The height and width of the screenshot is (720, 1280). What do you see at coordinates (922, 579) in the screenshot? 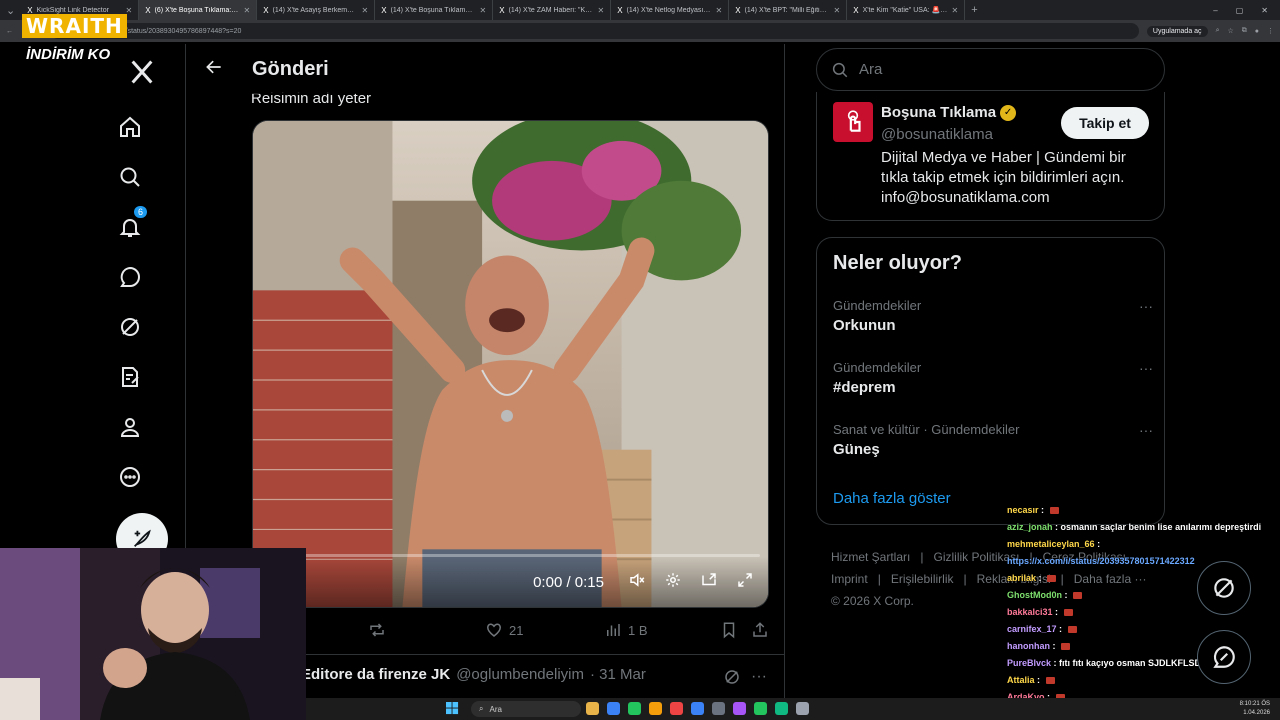
I see `footer-link: Erişilebilirlik` at bounding box center [922, 579].